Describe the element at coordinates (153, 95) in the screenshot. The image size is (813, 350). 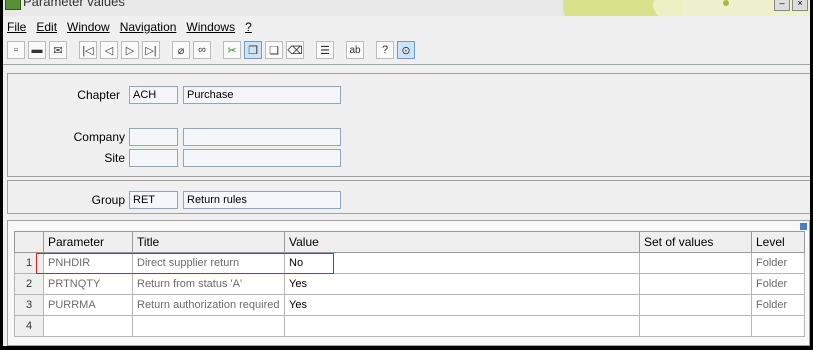
I see `chapter-code-field: ACH` at that location.